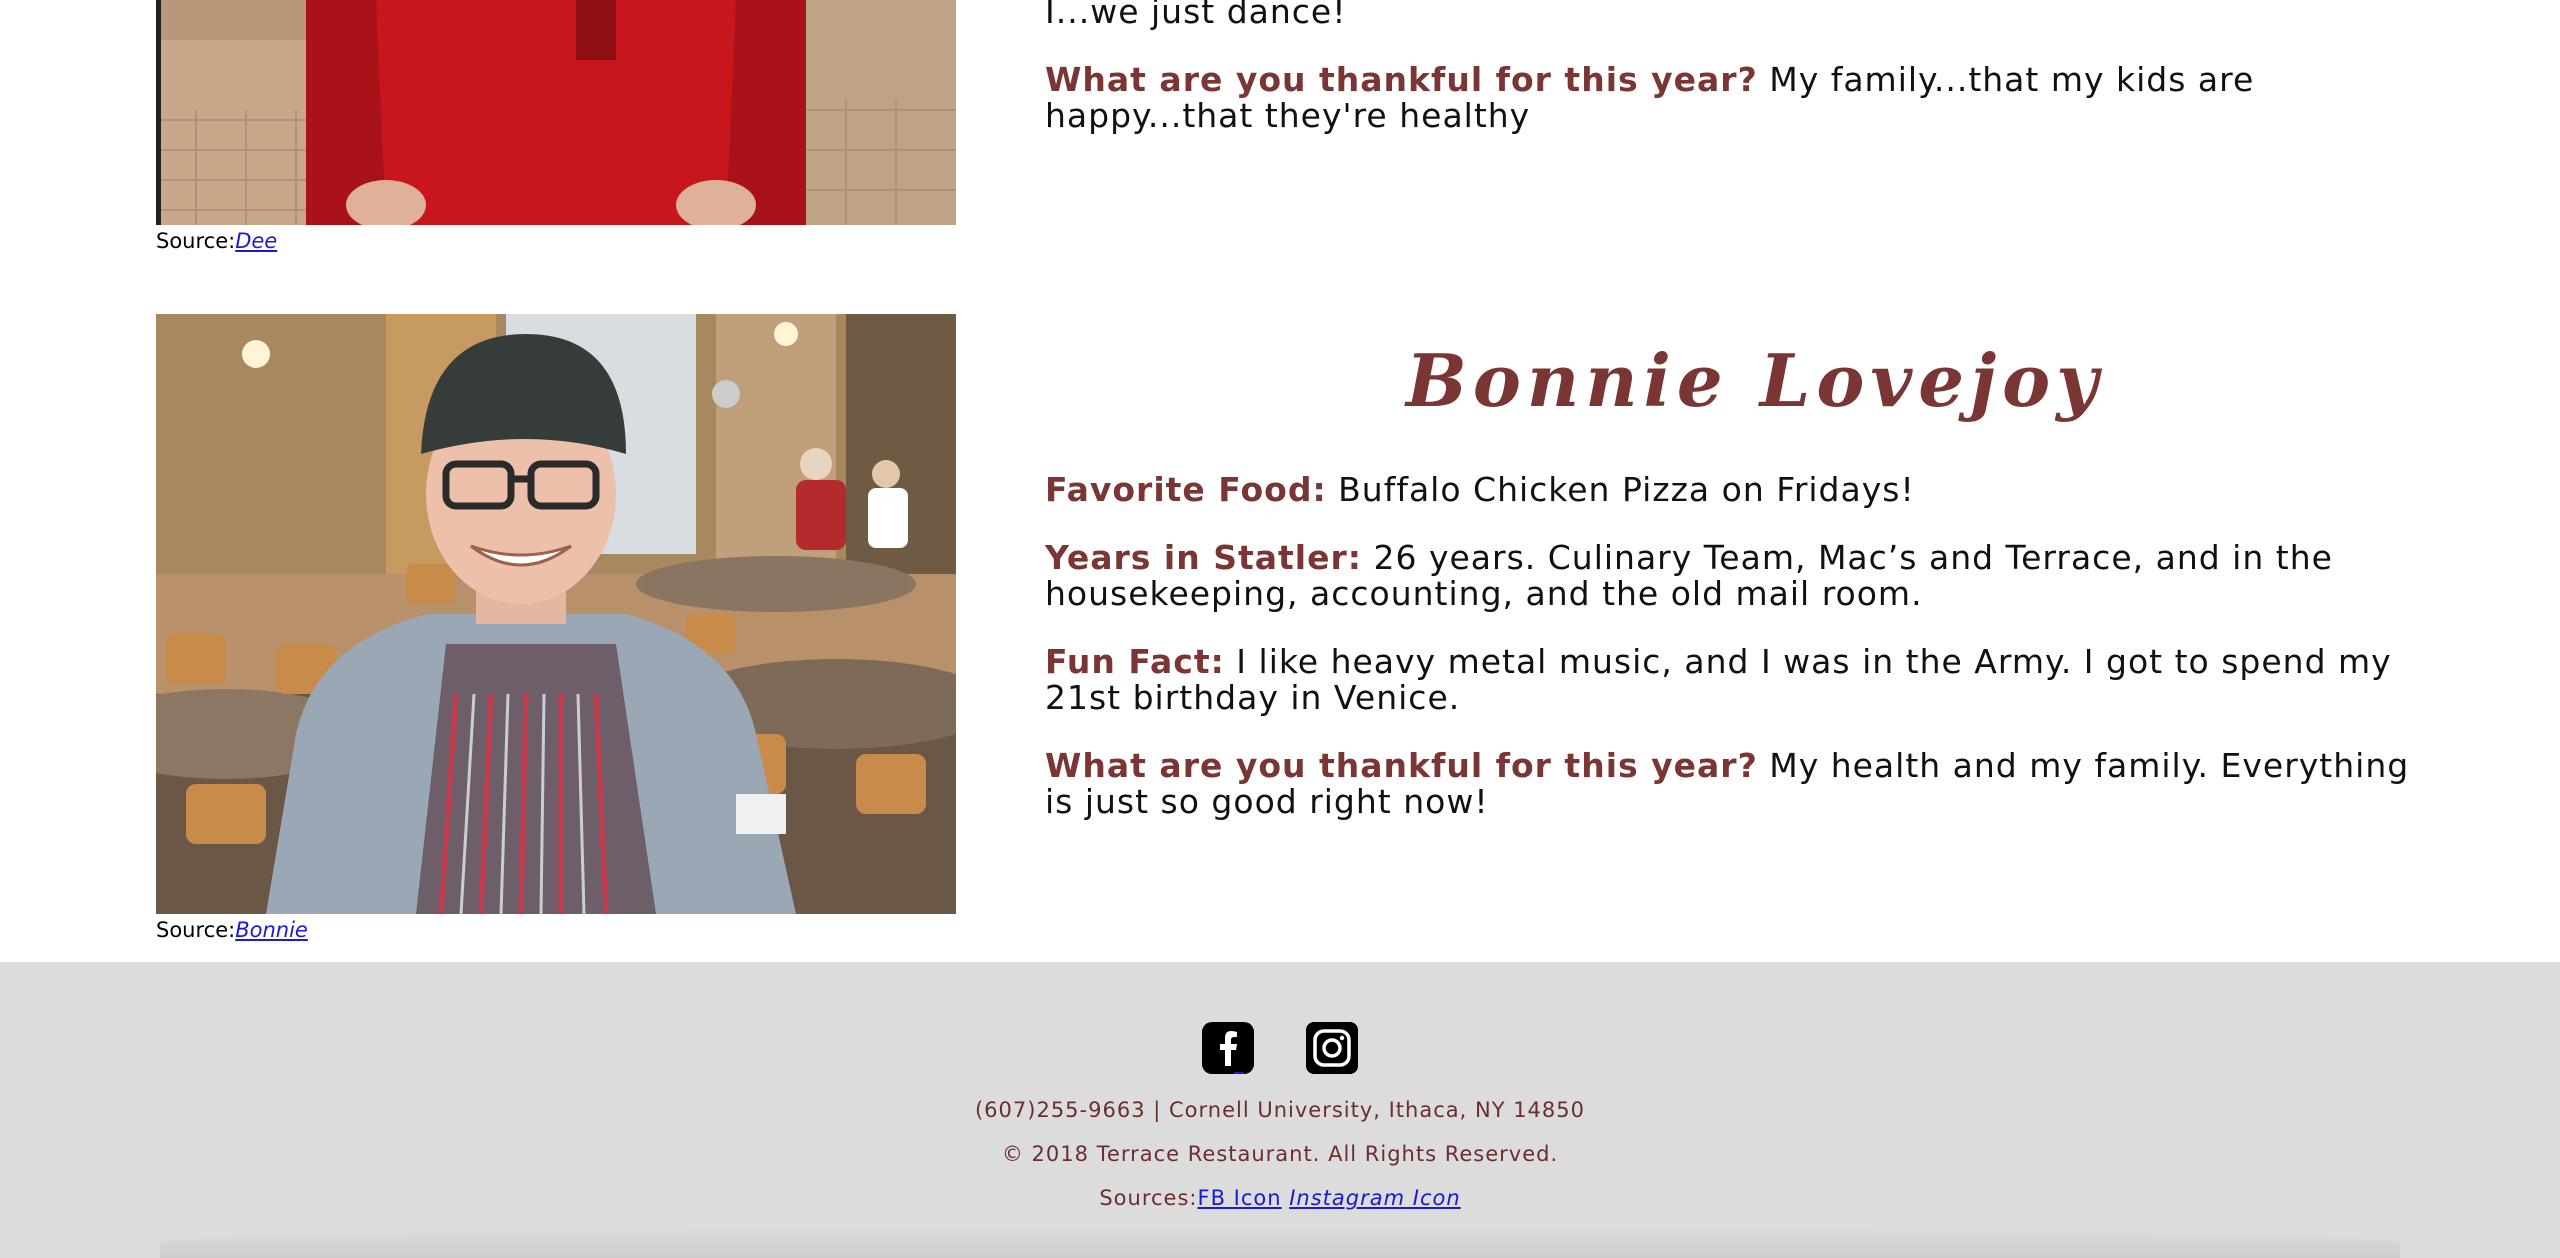 The height and width of the screenshot is (1258, 2560). What do you see at coordinates (1186, 489) in the screenshot?
I see `favorite-food-label: Favorite Food:` at bounding box center [1186, 489].